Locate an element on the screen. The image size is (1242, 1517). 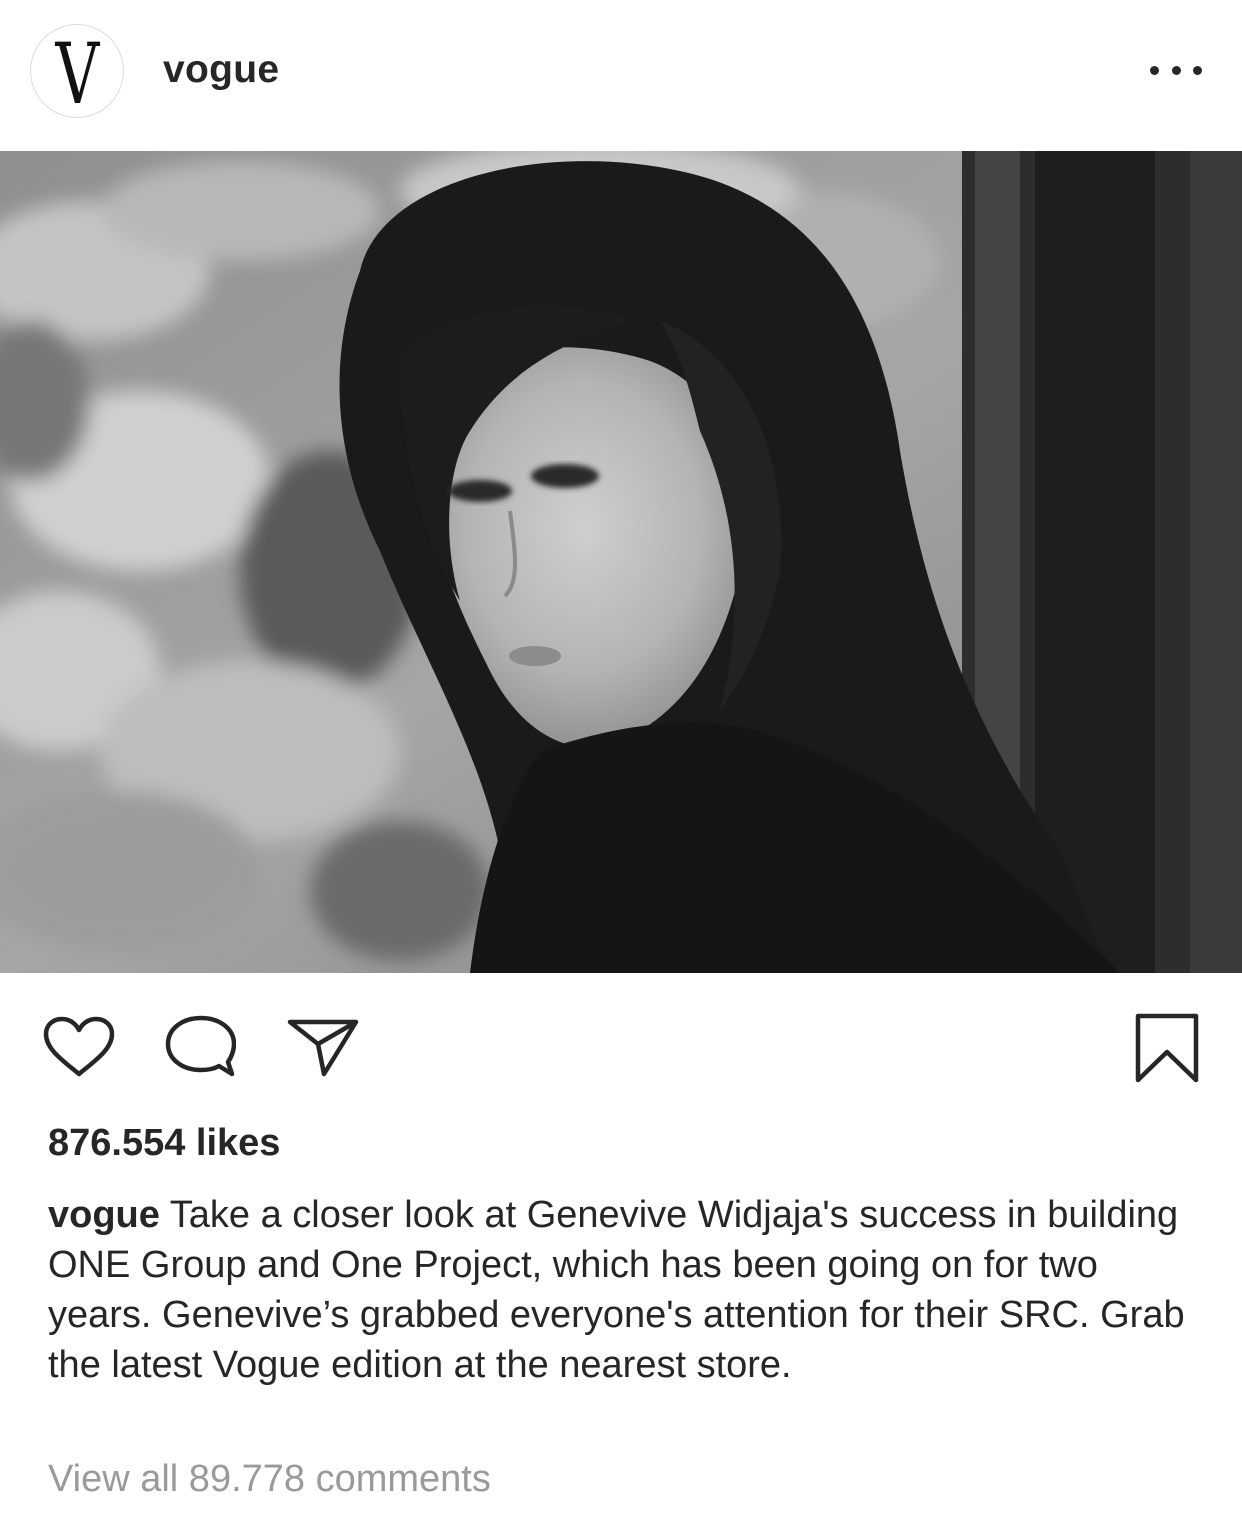
heart-icon is located at coordinates (79, 1047).